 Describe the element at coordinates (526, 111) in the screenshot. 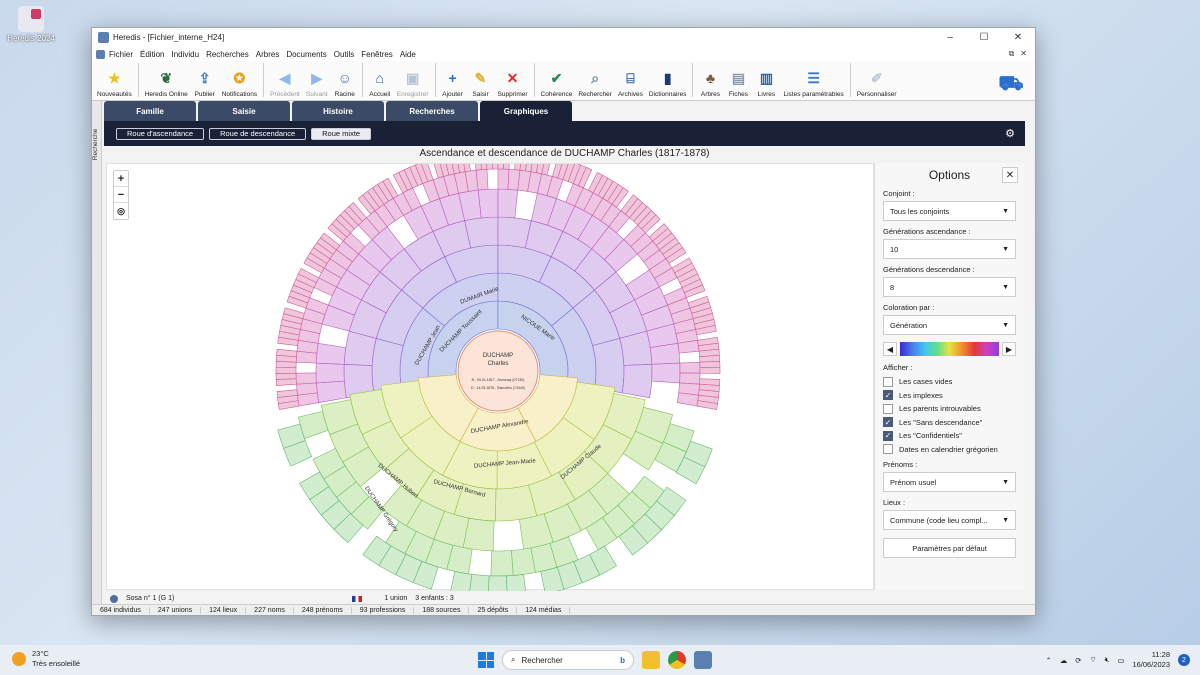

I see `tab-graphiques: Graphiques` at that location.